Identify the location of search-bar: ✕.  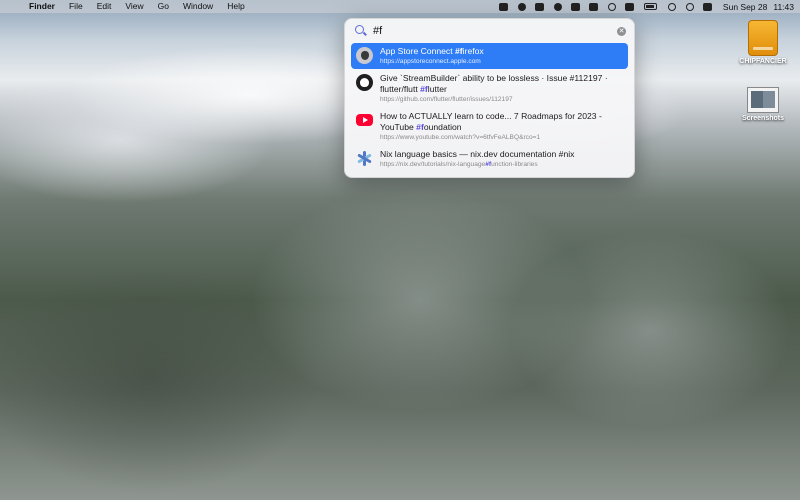
(489, 31).